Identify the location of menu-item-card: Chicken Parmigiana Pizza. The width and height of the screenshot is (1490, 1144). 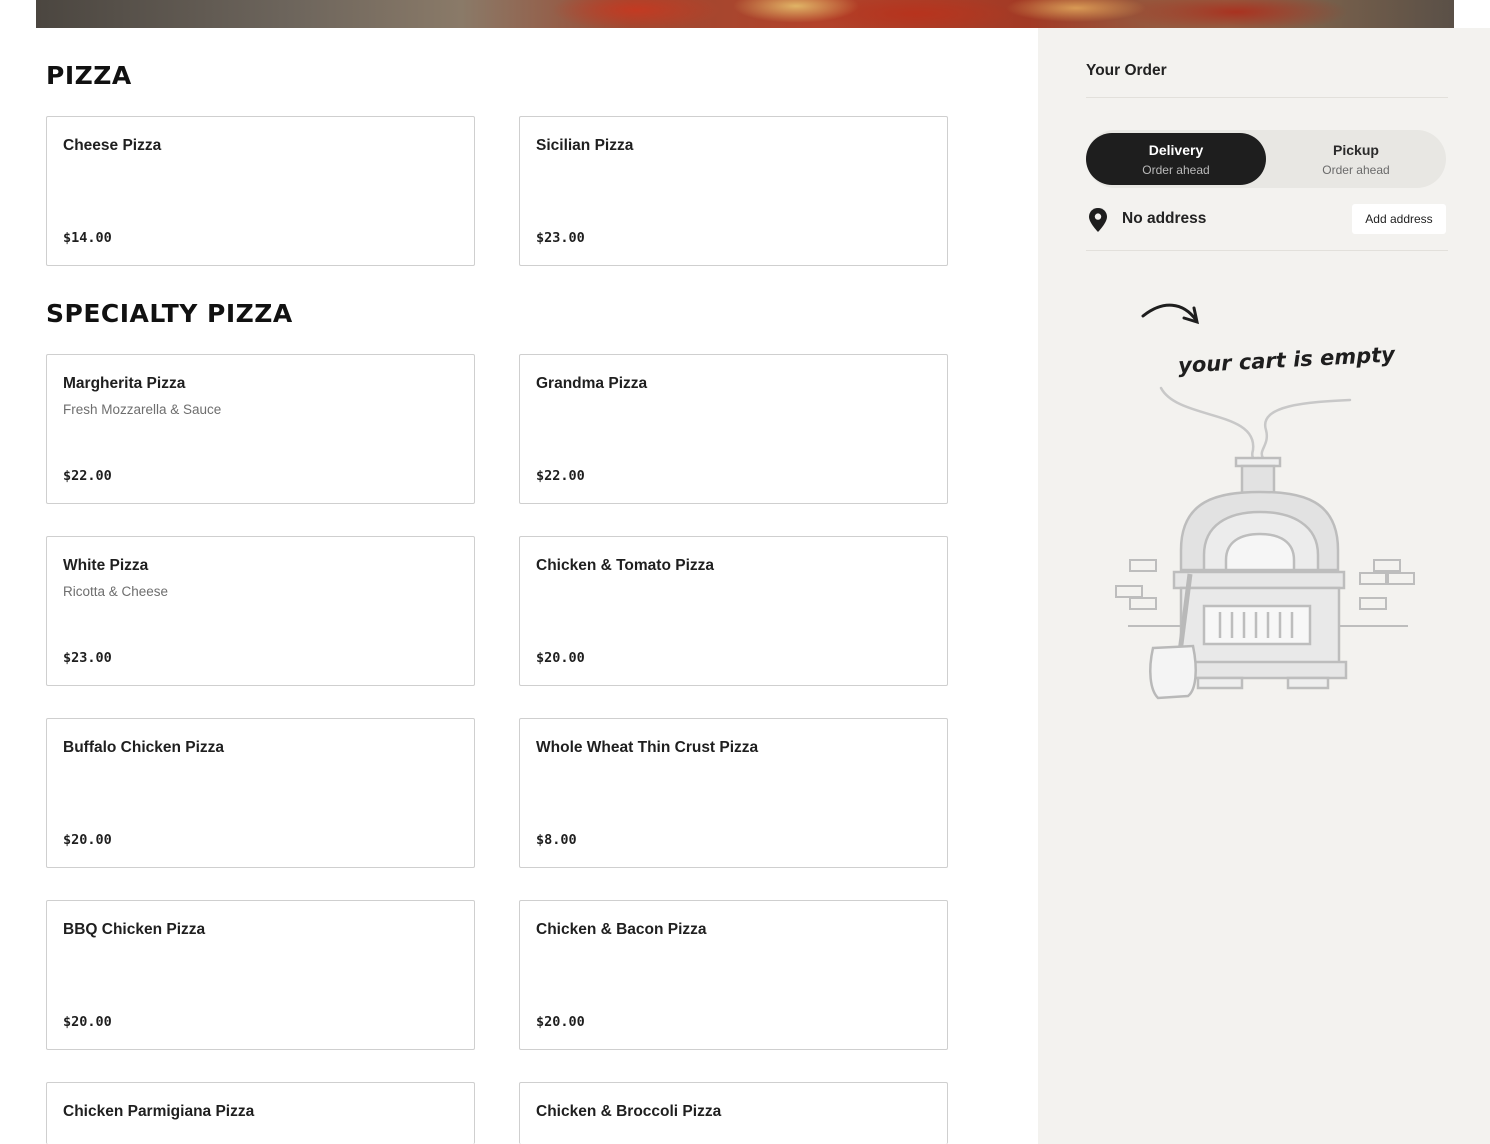
(260, 1113).